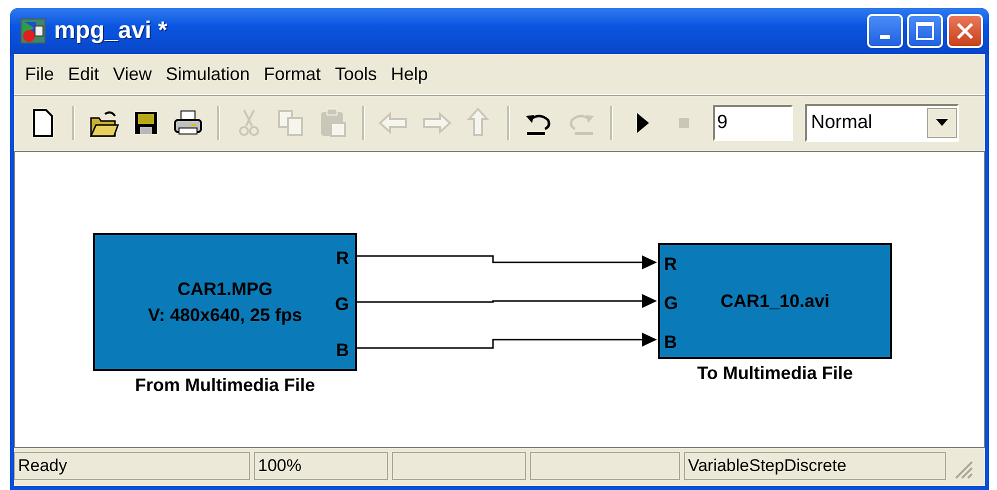  Describe the element at coordinates (33, 31) in the screenshot. I see `model-icon` at that location.